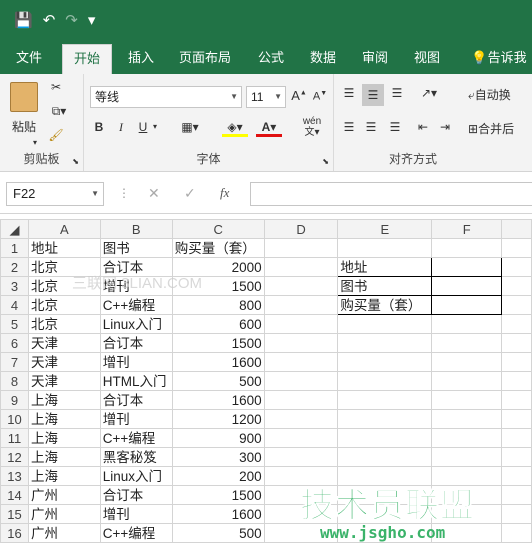  What do you see at coordinates (71, 21) in the screenshot?
I see `redo-icon: ↷` at bounding box center [71, 21].